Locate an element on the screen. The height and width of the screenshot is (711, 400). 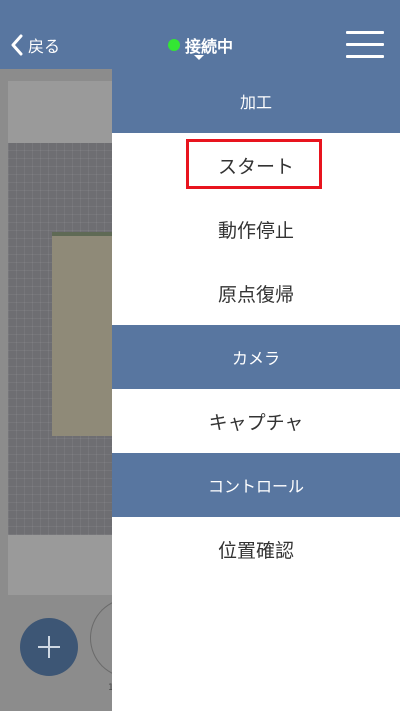
back-label: 戻る is located at coordinates (44, 46).